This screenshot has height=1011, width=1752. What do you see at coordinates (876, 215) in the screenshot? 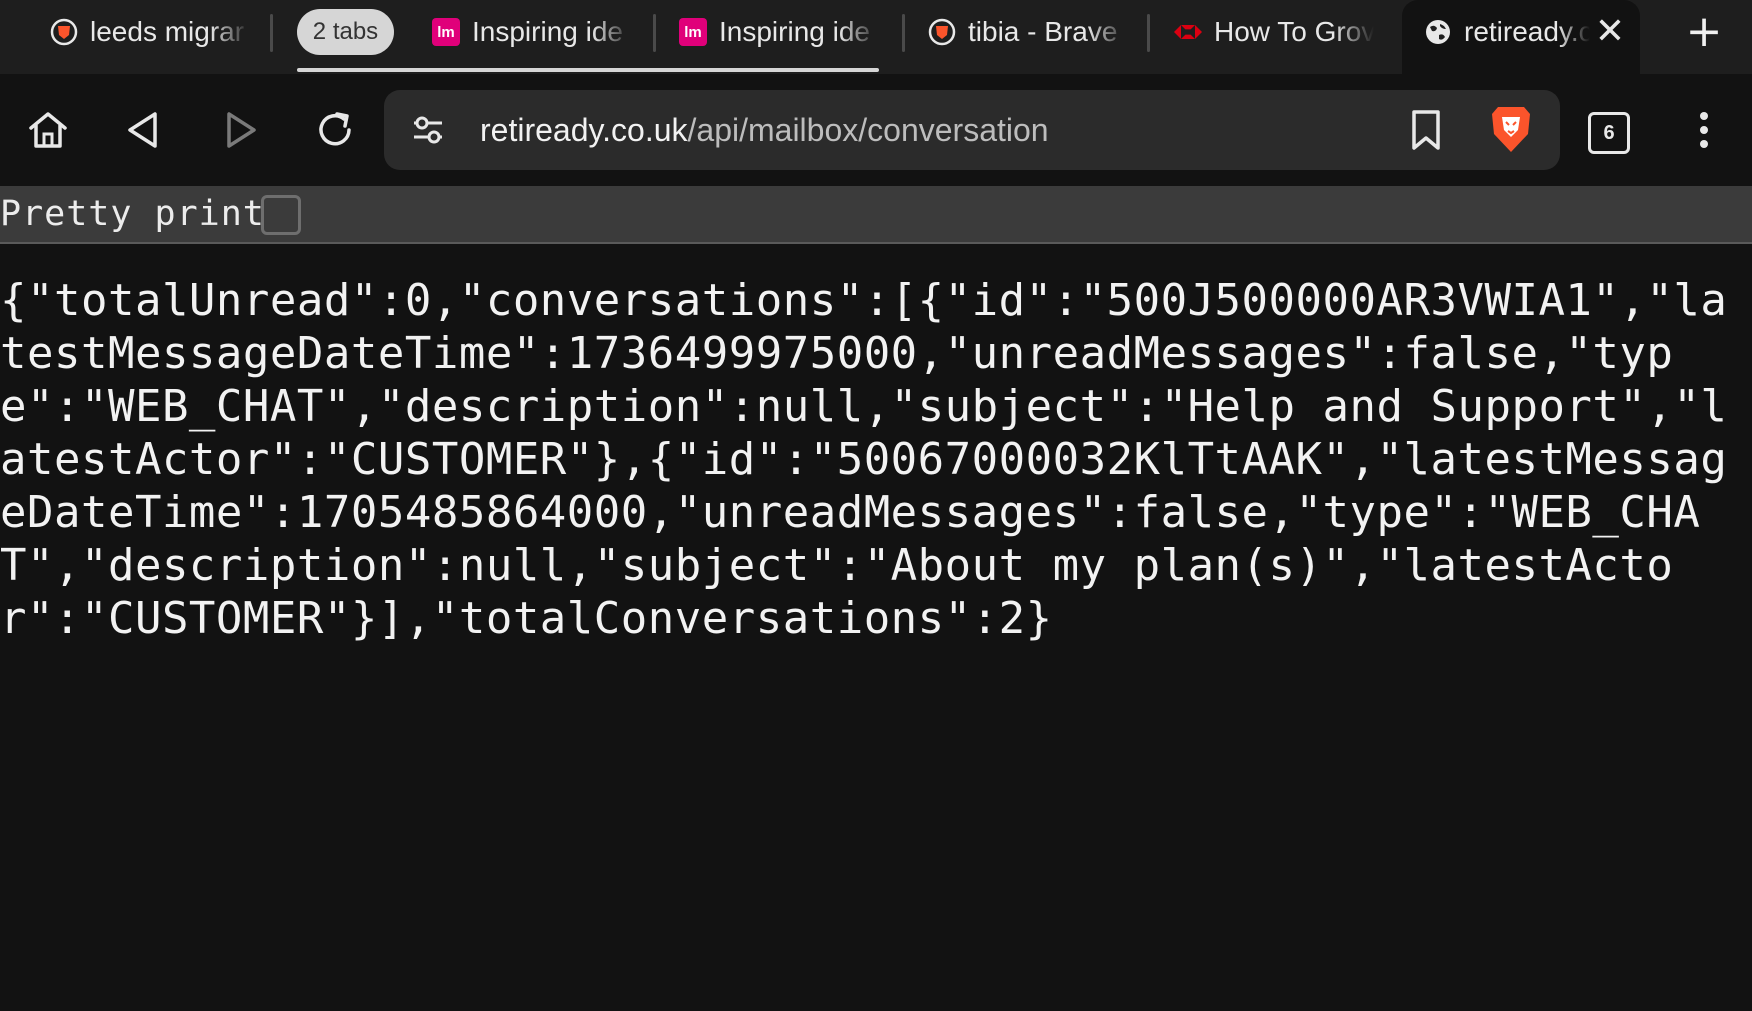
I see `pretty-print-bar: Pretty print` at bounding box center [876, 215].